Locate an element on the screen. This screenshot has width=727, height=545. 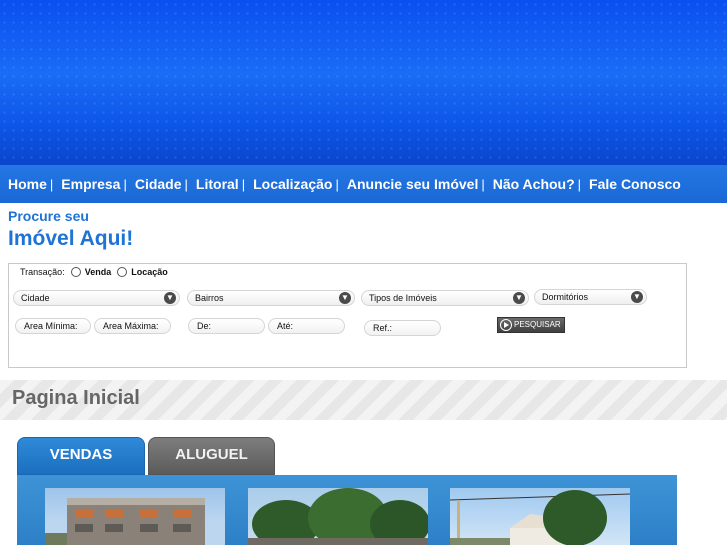
dormitorios-select-label: Dormitórios is located at coordinates (565, 297).